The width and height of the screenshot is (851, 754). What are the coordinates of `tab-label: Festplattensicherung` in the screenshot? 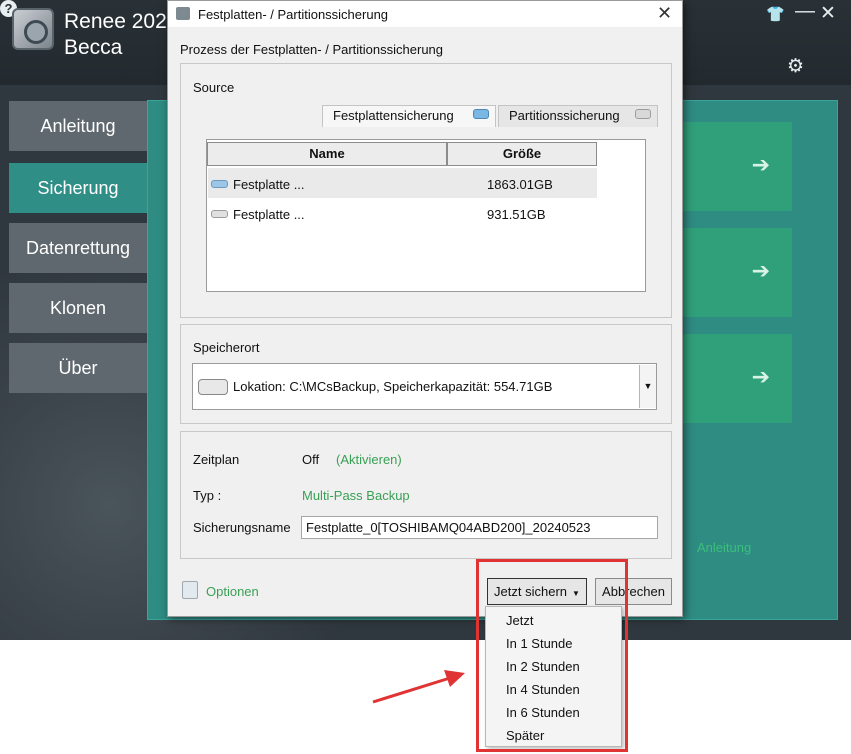 It's located at (393, 115).